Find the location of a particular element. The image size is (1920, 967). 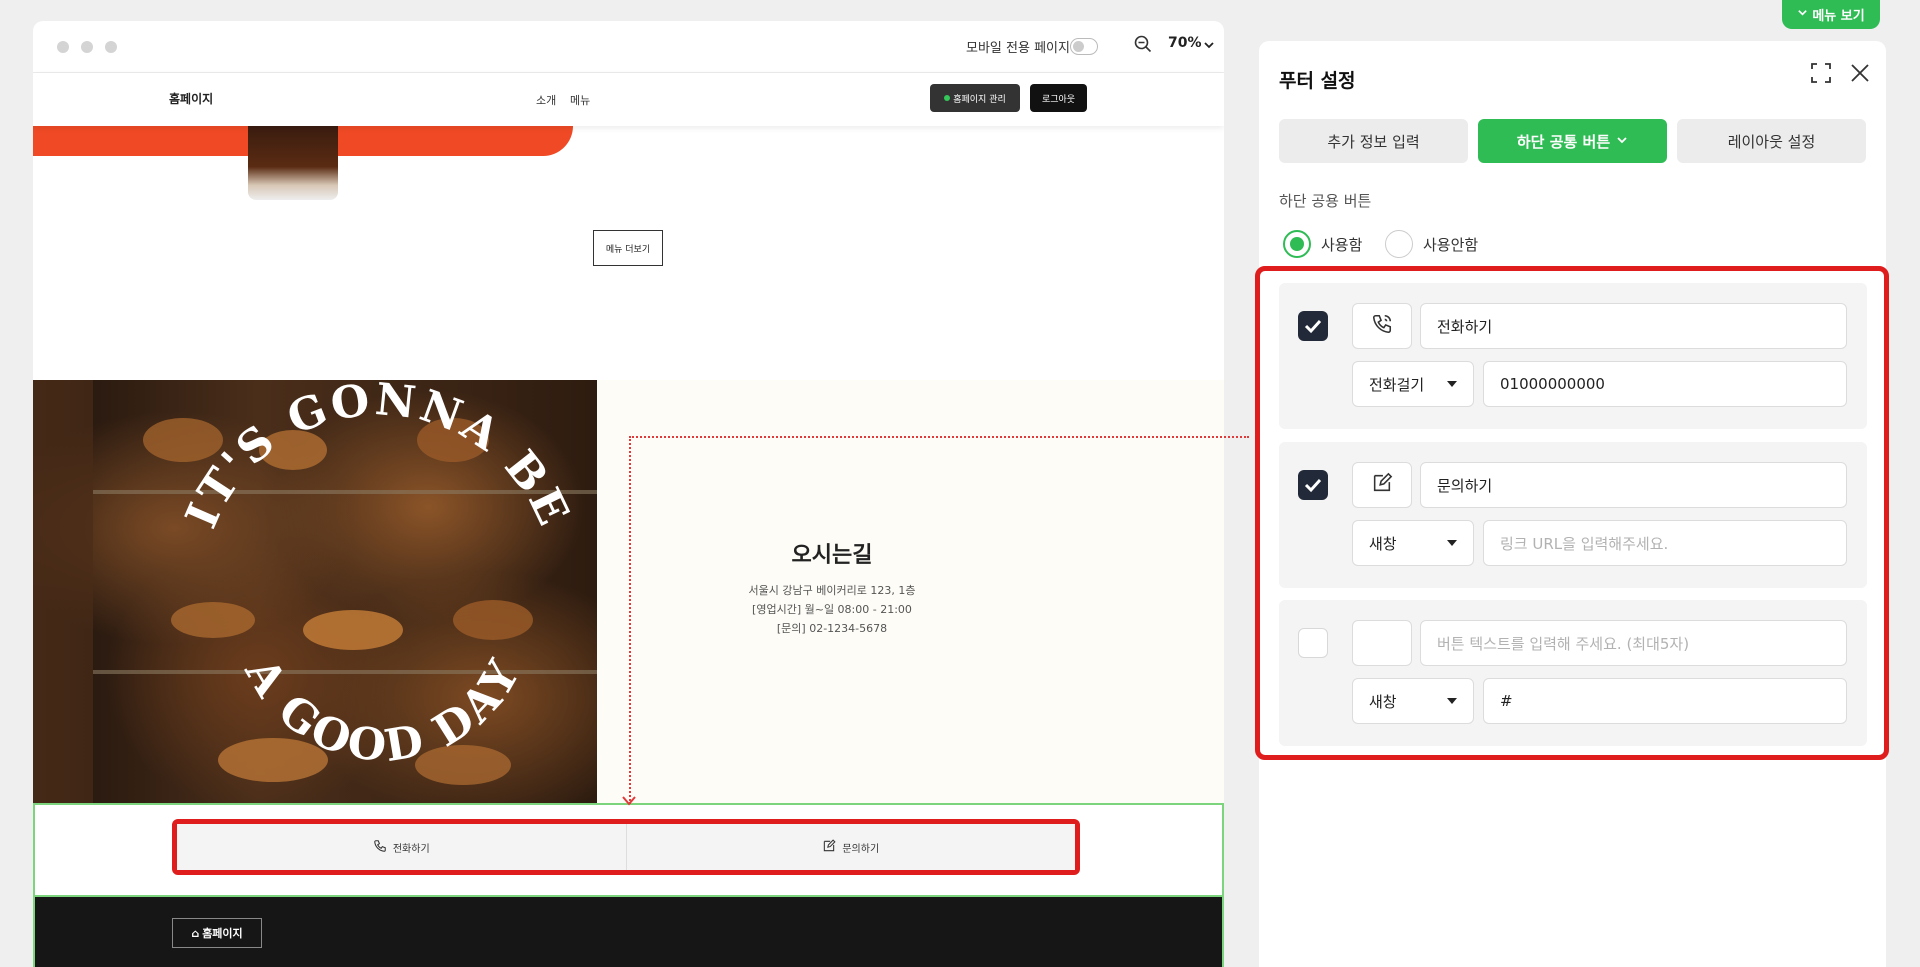

directions-address: 서울시 강남구 베이커리로 123, 1층 is located at coordinates (832, 590).